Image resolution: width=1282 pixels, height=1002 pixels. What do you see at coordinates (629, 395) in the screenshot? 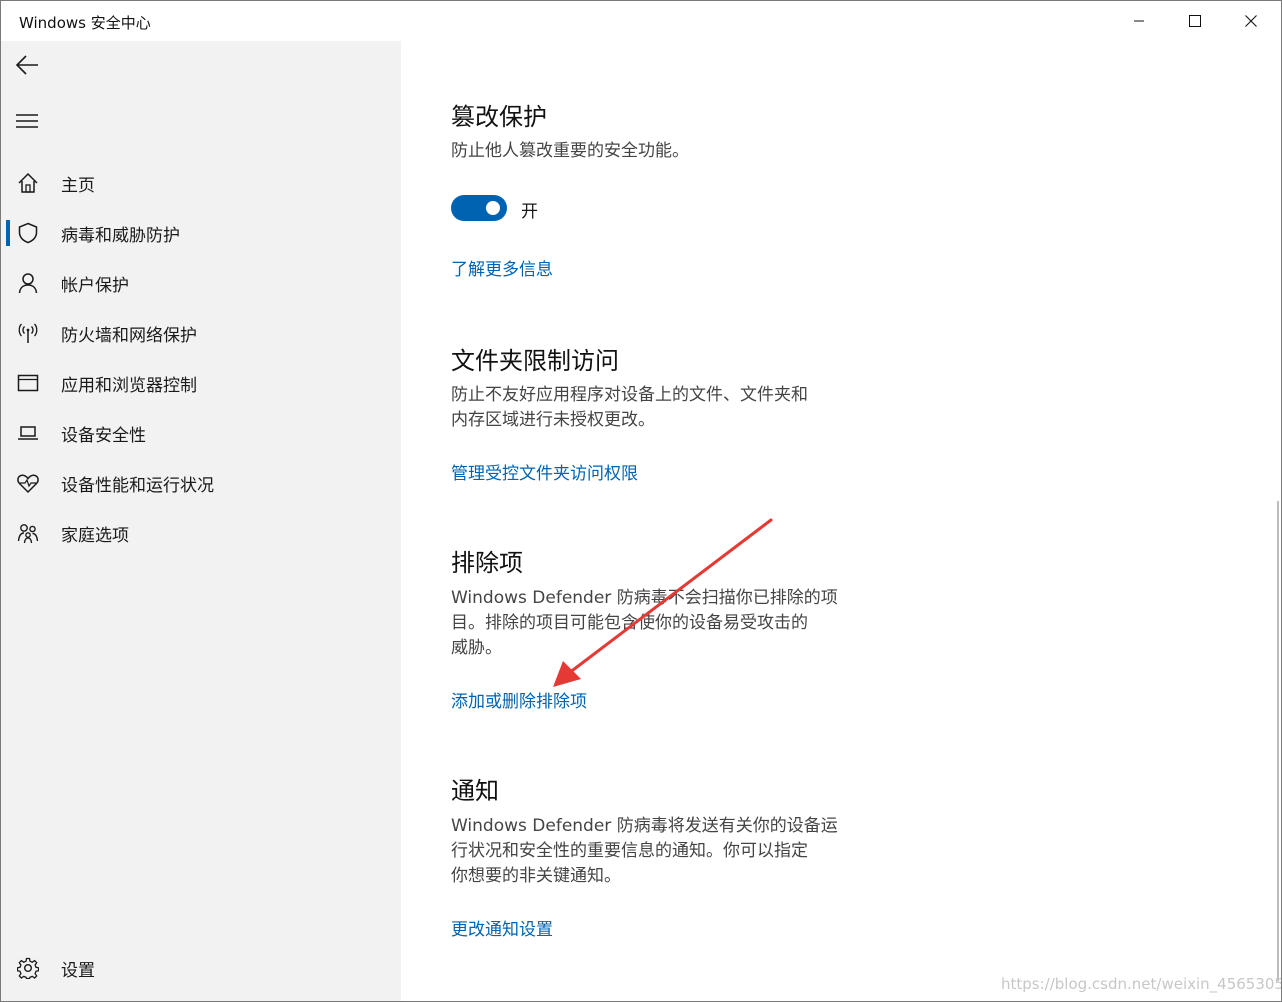
I see `folder-access-desc-line1: 防止不友好应用程序对设备上的文件、文件夹和` at bounding box center [629, 395].